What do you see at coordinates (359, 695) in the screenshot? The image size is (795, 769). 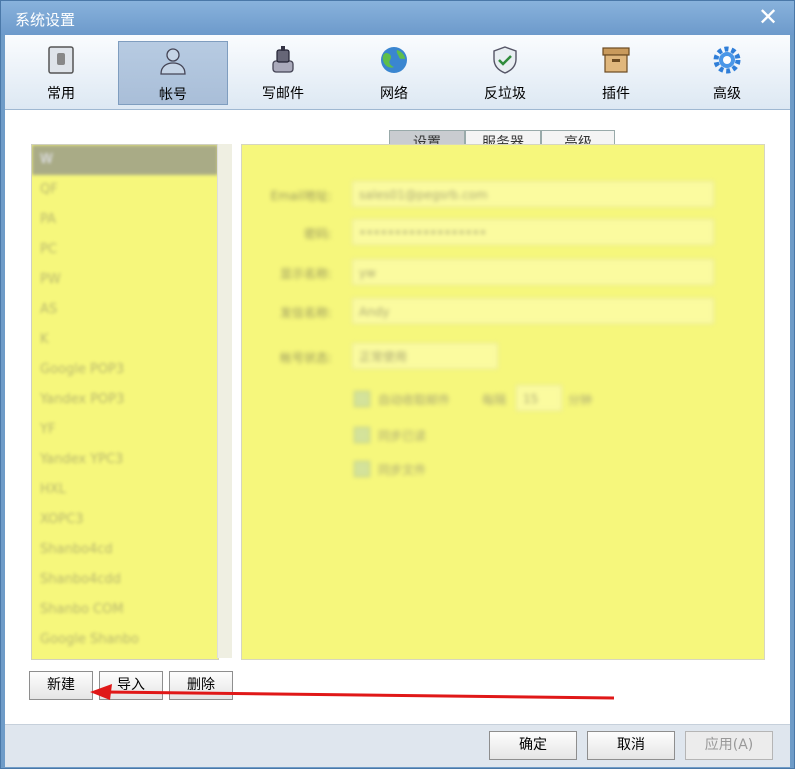 I see `arrow-shaft` at bounding box center [359, 695].